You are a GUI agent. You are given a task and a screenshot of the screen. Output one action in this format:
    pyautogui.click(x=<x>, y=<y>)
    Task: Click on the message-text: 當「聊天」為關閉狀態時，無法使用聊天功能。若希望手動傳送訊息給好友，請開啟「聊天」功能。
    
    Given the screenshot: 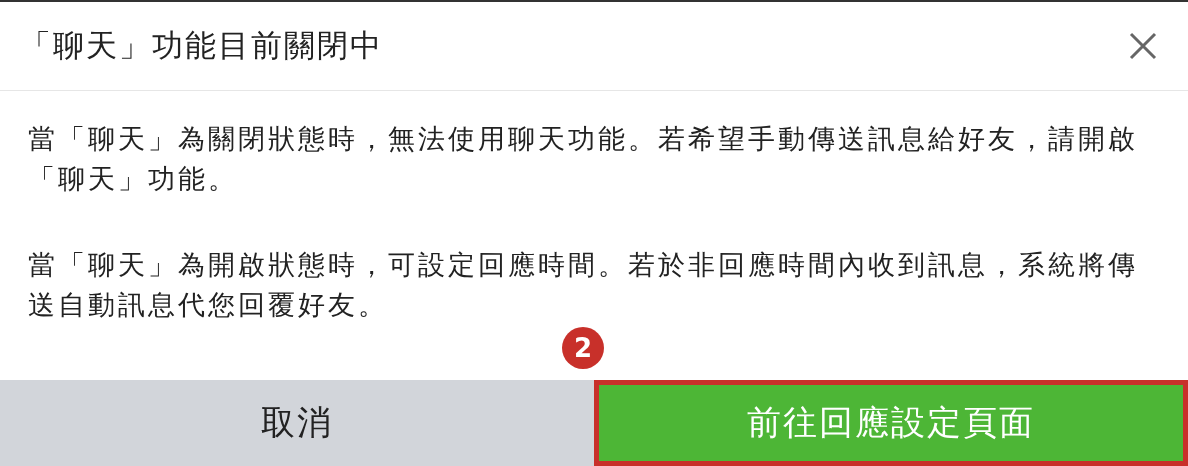 What is the action you would take?
    pyautogui.click(x=583, y=159)
    